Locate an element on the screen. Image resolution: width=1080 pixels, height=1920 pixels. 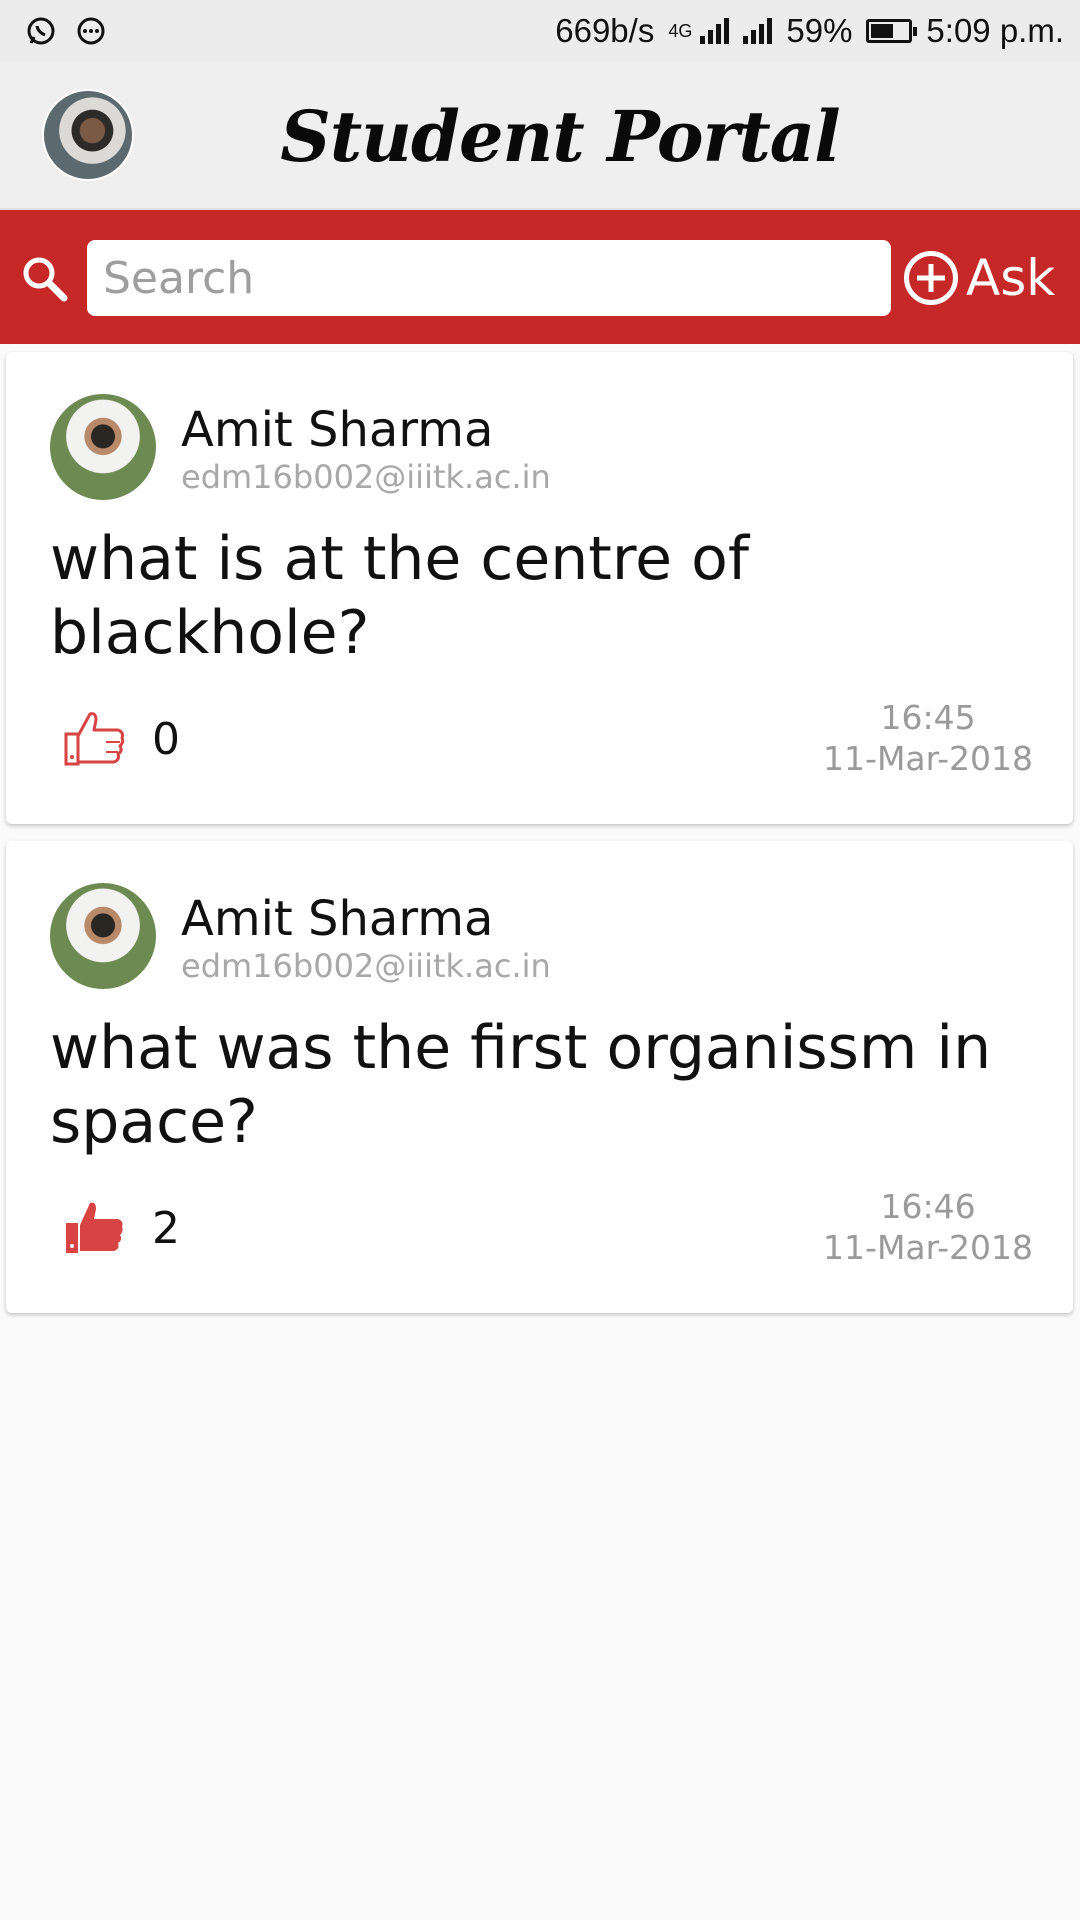
chat-bubble-icon is located at coordinates (91, 31).